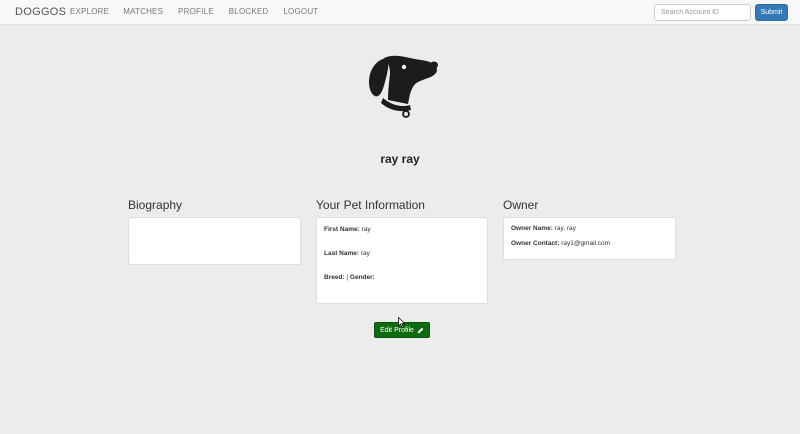 Image resolution: width=800 pixels, height=434 pixels. Describe the element at coordinates (214, 241) in the screenshot. I see `biography-panel` at that location.